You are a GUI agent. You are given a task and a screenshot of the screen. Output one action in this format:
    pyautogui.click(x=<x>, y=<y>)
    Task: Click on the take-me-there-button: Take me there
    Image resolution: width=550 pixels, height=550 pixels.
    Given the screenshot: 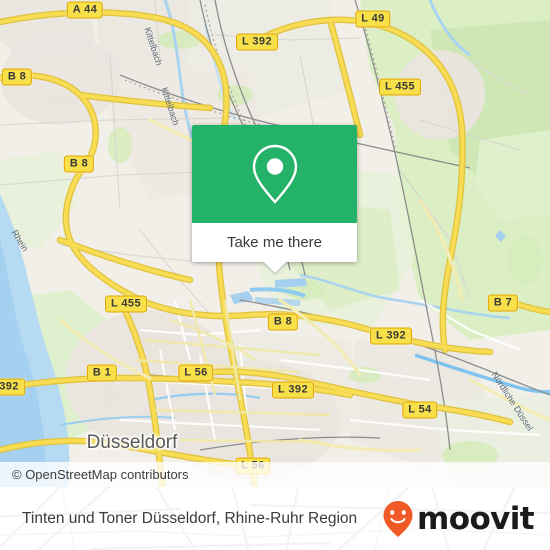 What is the action you would take?
    pyautogui.click(x=274, y=242)
    